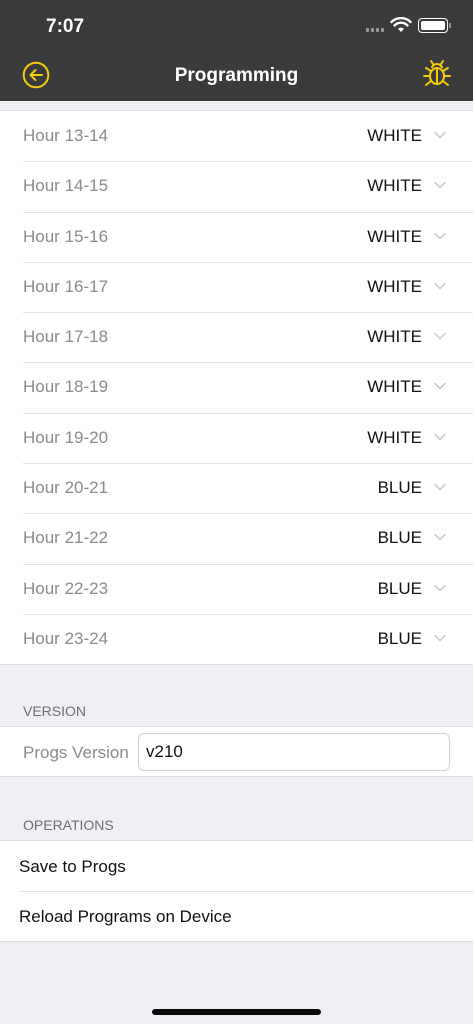  I want to click on reload-programs-button: Reload Programs on Device, so click(236, 916).